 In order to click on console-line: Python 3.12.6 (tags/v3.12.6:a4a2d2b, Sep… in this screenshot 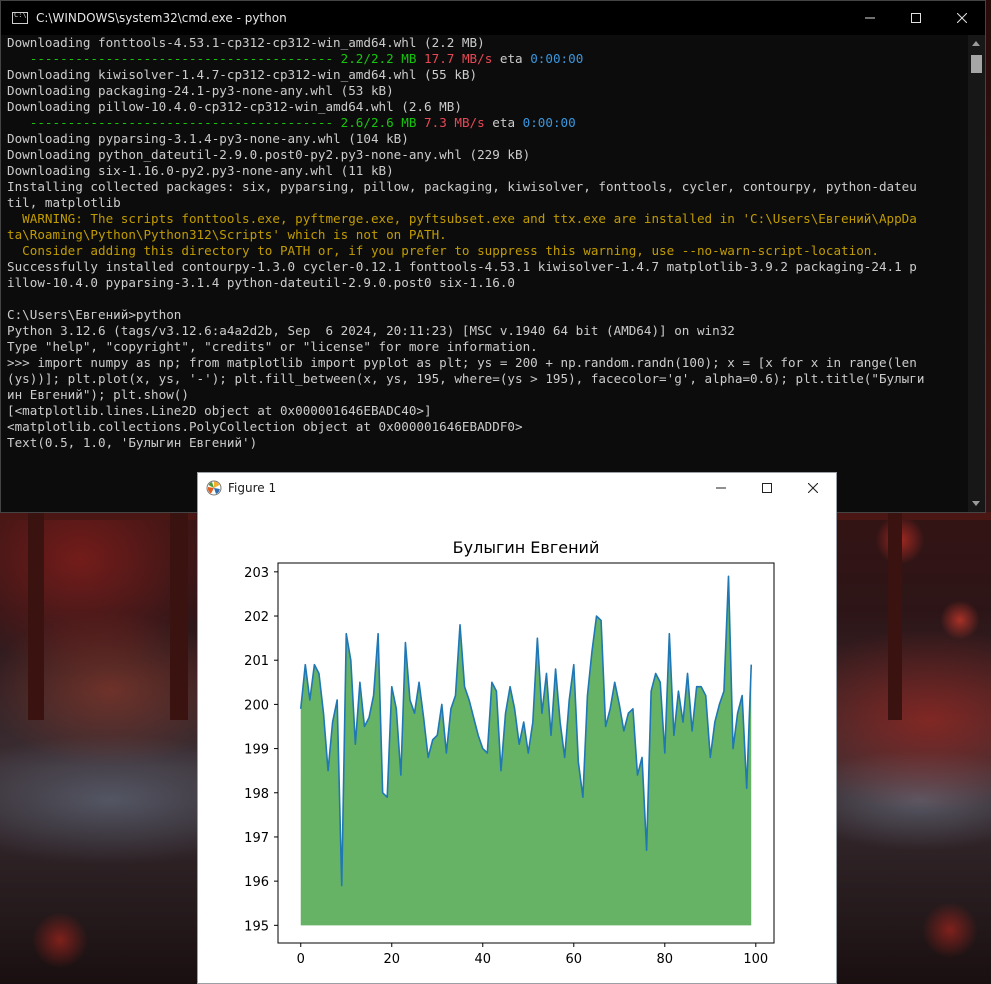, I will do `click(486, 331)`.